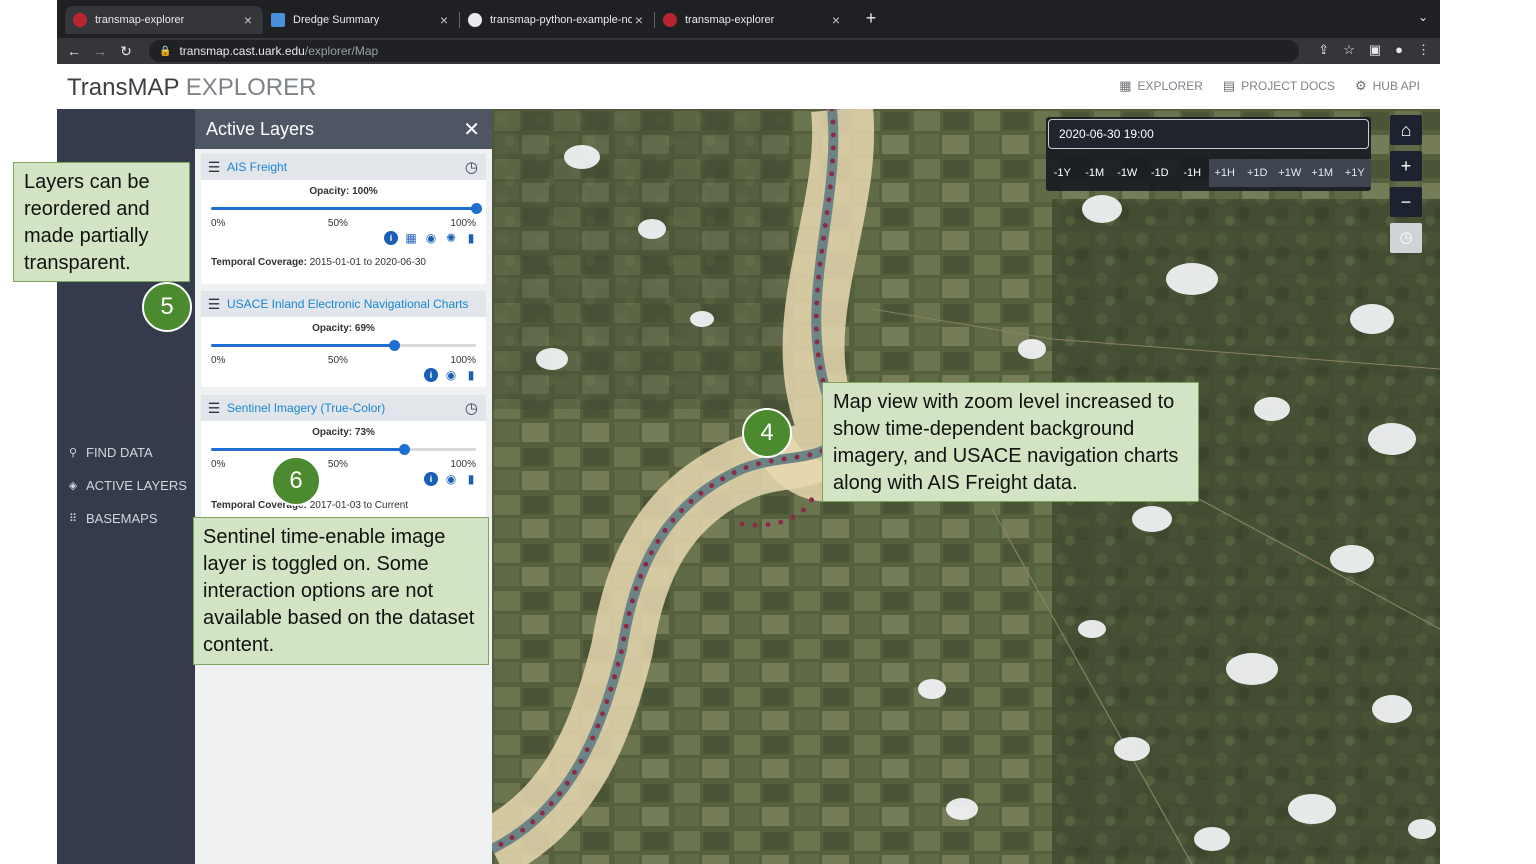 The width and height of the screenshot is (1536, 864). I want to click on step-plus-1w-button: +1W, so click(1289, 173).